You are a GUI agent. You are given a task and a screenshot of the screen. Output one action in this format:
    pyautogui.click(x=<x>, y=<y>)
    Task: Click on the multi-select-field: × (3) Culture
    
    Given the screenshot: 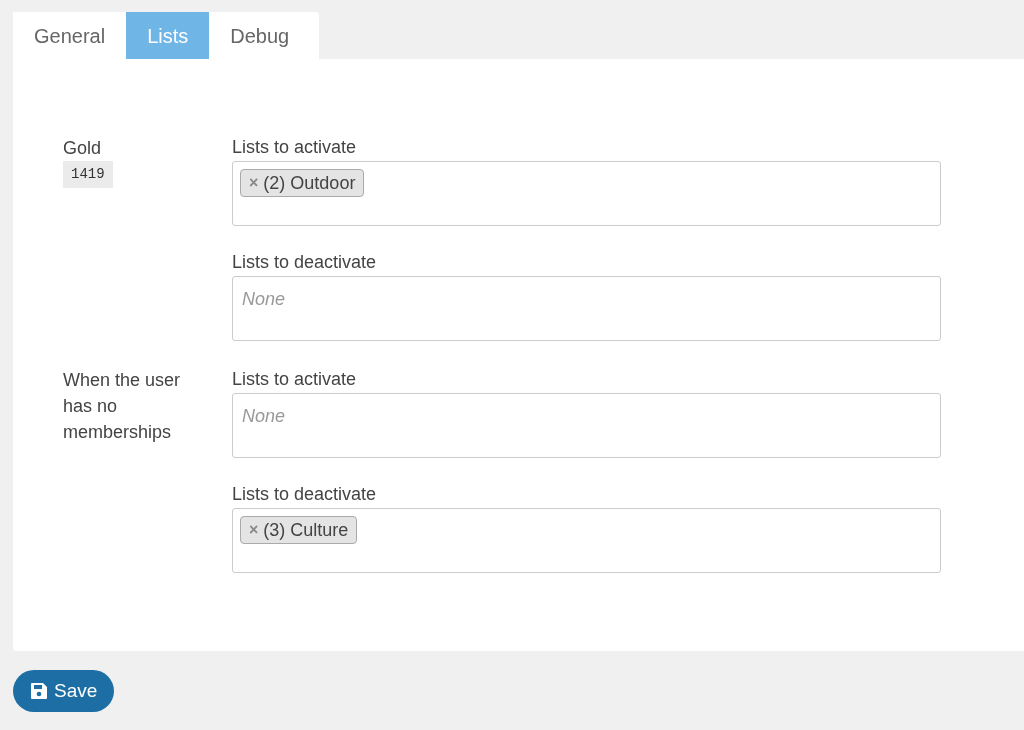 What is the action you would take?
    pyautogui.click(x=586, y=540)
    